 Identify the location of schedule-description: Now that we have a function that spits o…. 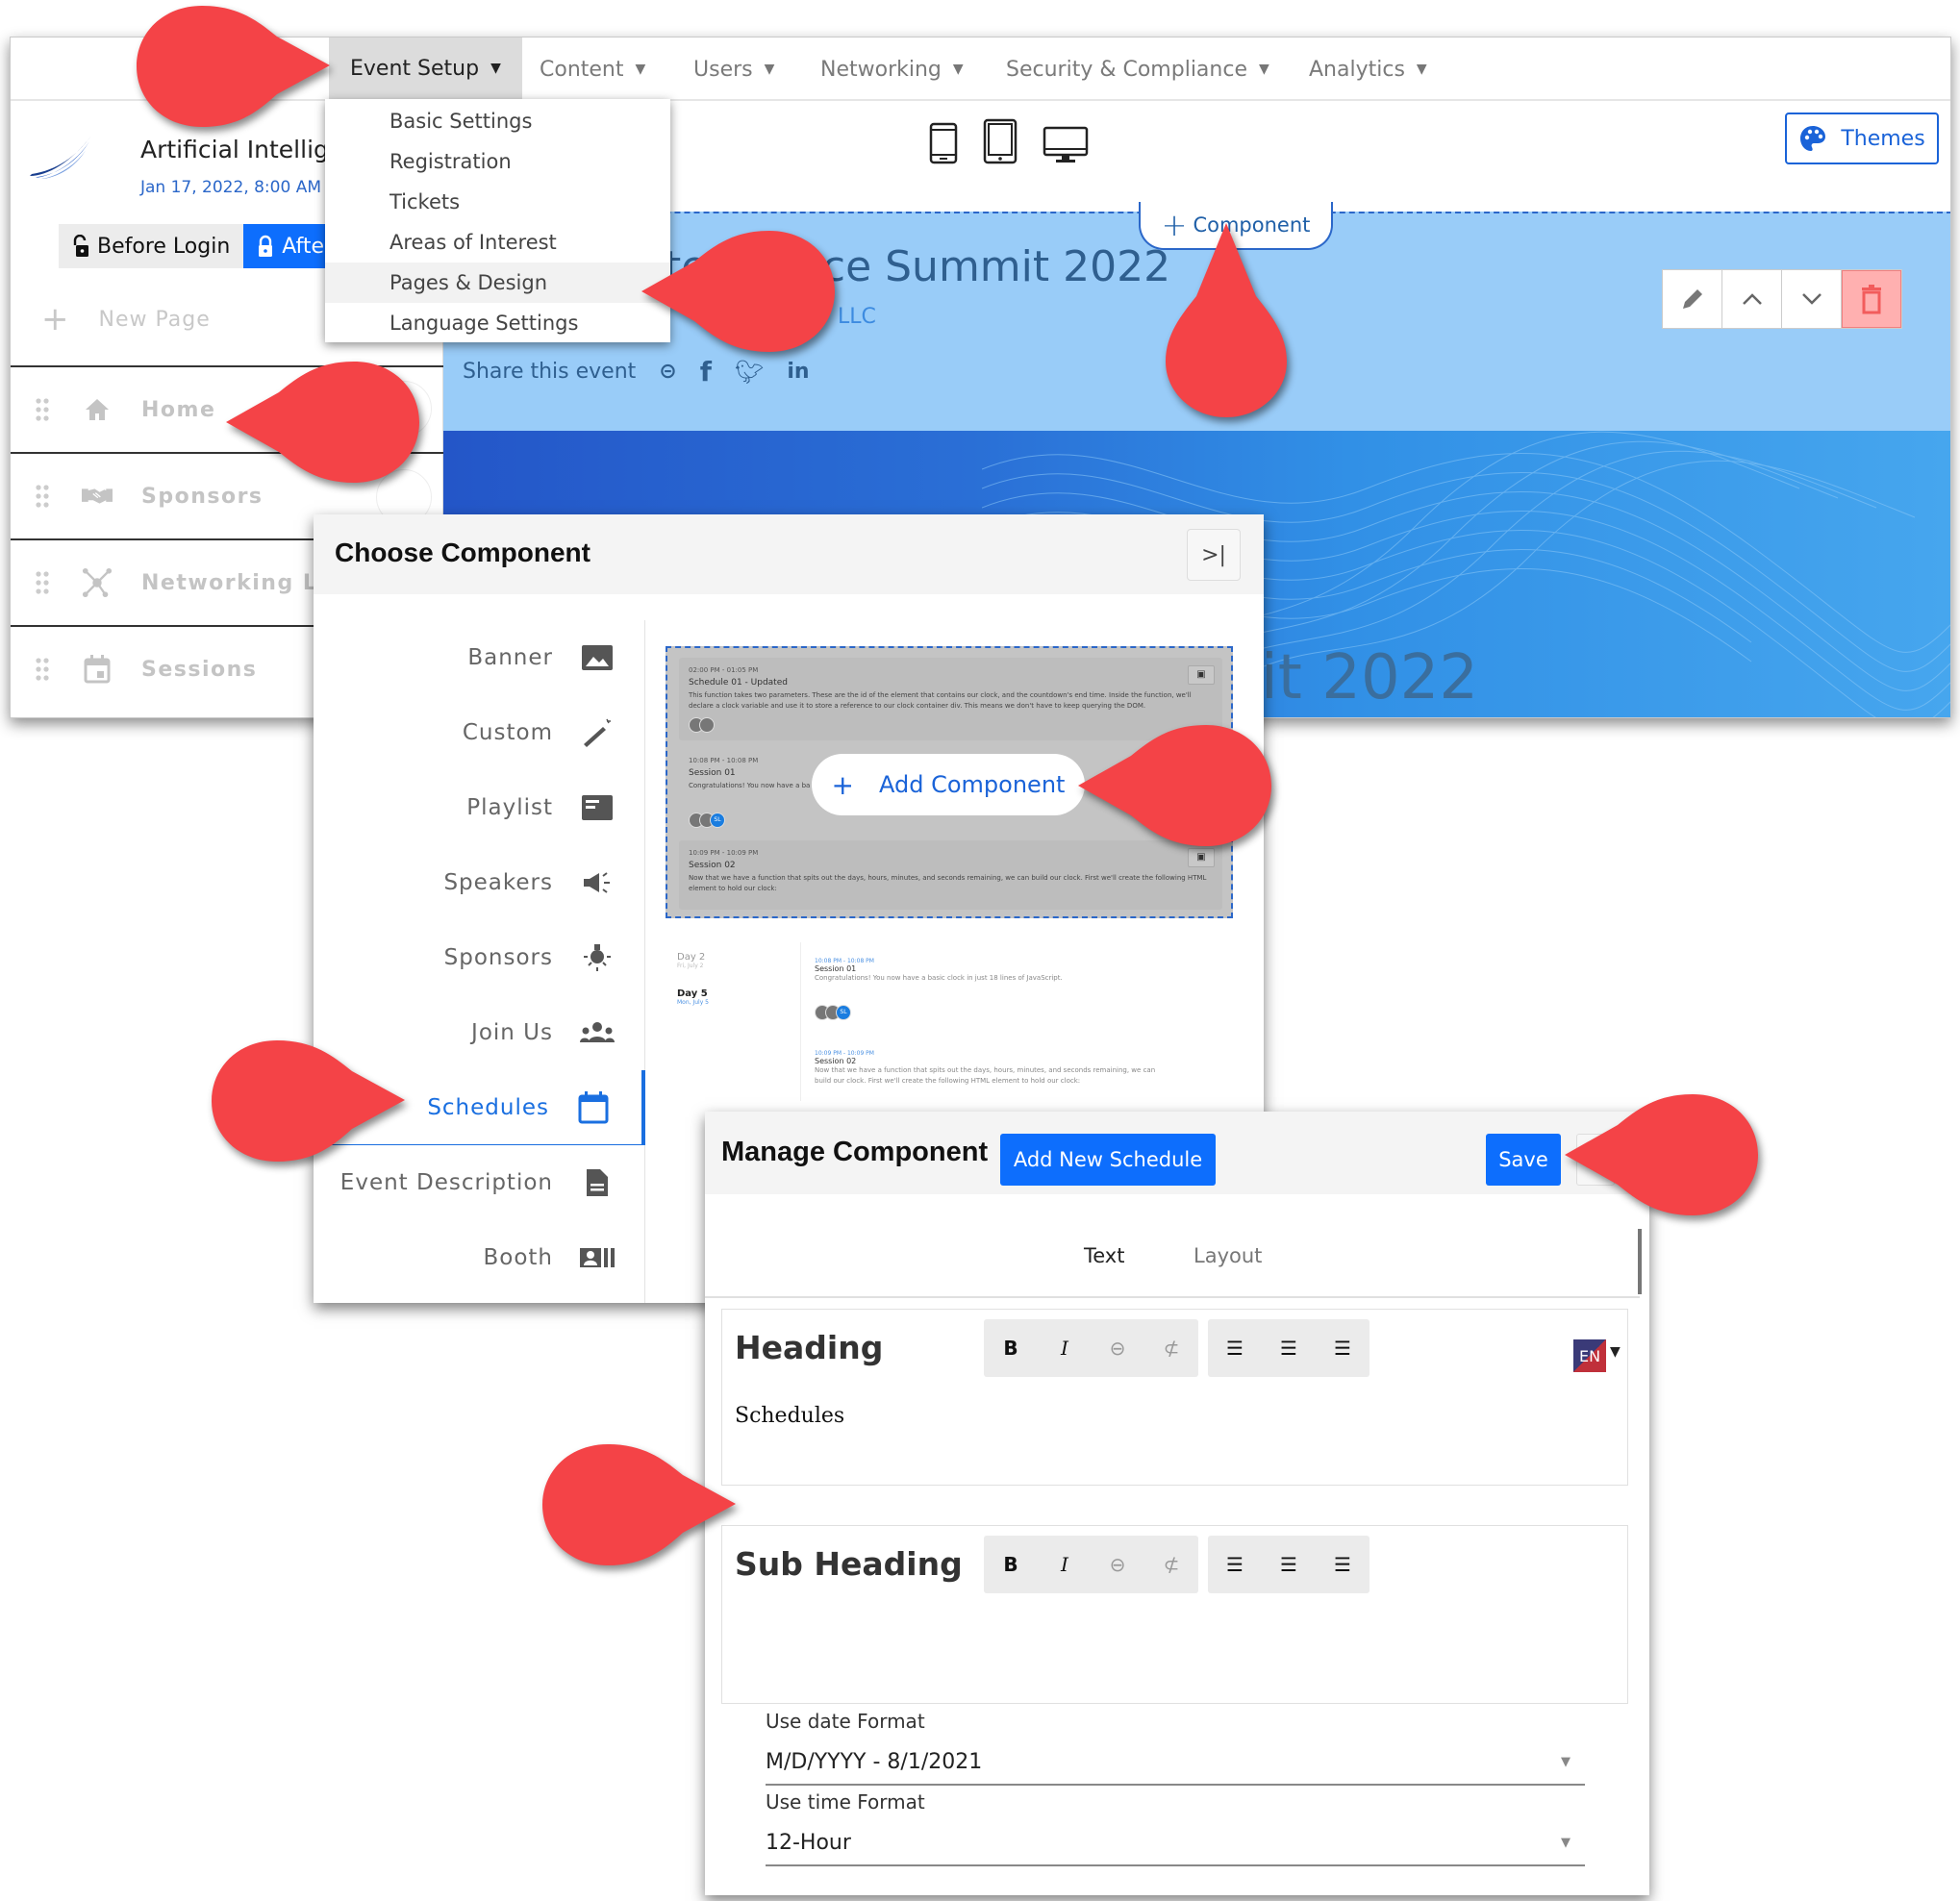
(948, 883).